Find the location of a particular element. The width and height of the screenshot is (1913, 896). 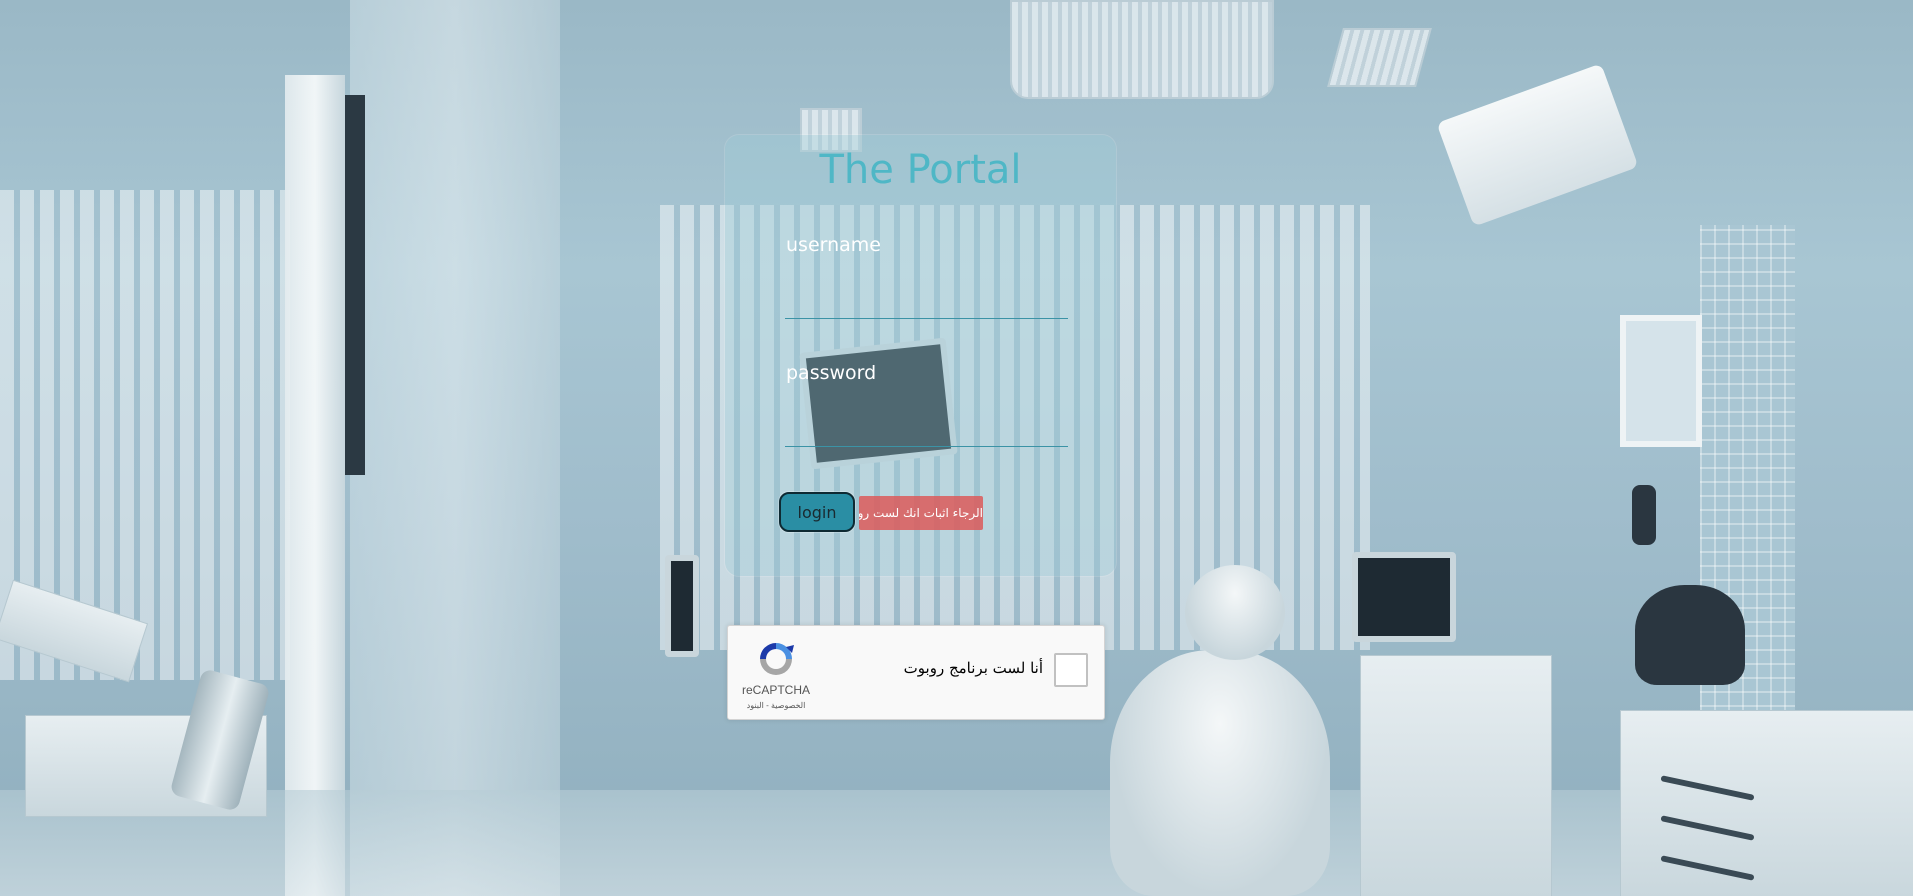

wall-phone is located at coordinates (1644, 515).